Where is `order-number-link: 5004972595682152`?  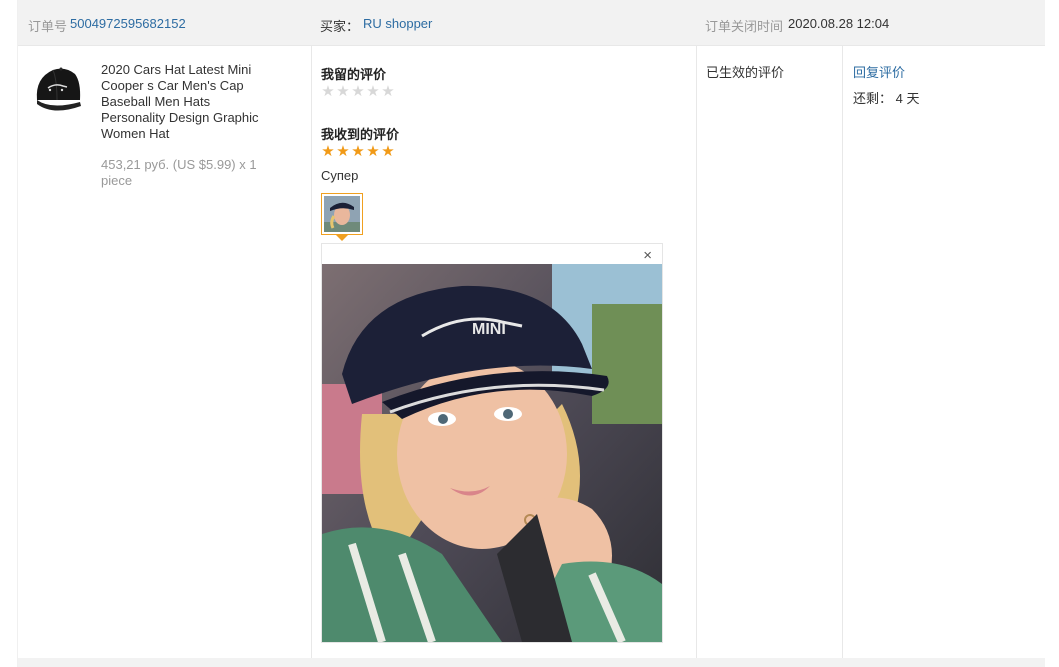
order-number-link: 5004972595682152 is located at coordinates (128, 23).